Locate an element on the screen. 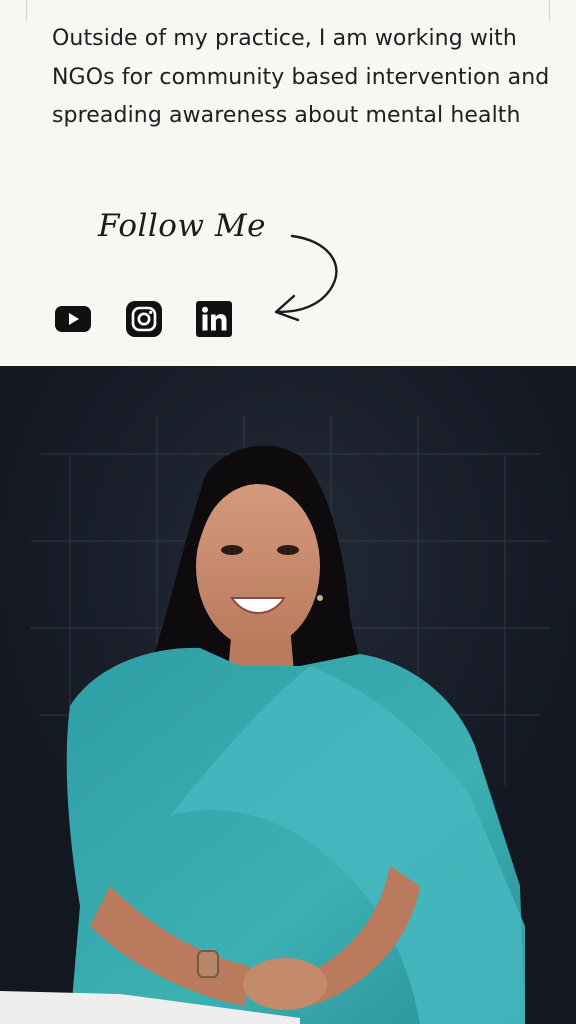  divider-right is located at coordinates (549, 11).